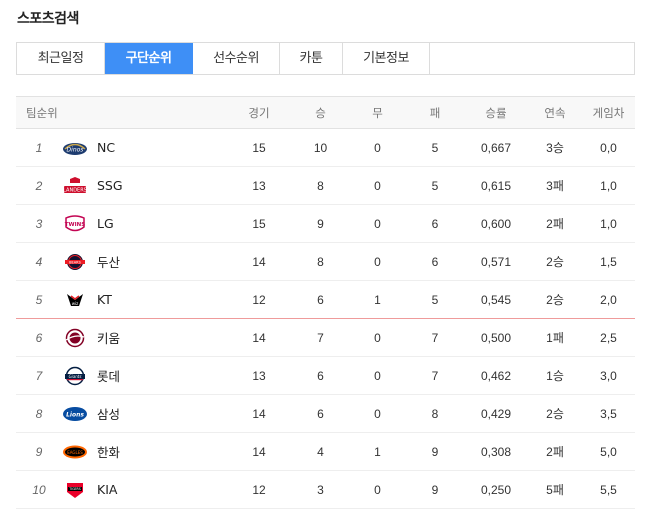  Describe the element at coordinates (107, 489) in the screenshot. I see `team-name-link: KIA` at that location.